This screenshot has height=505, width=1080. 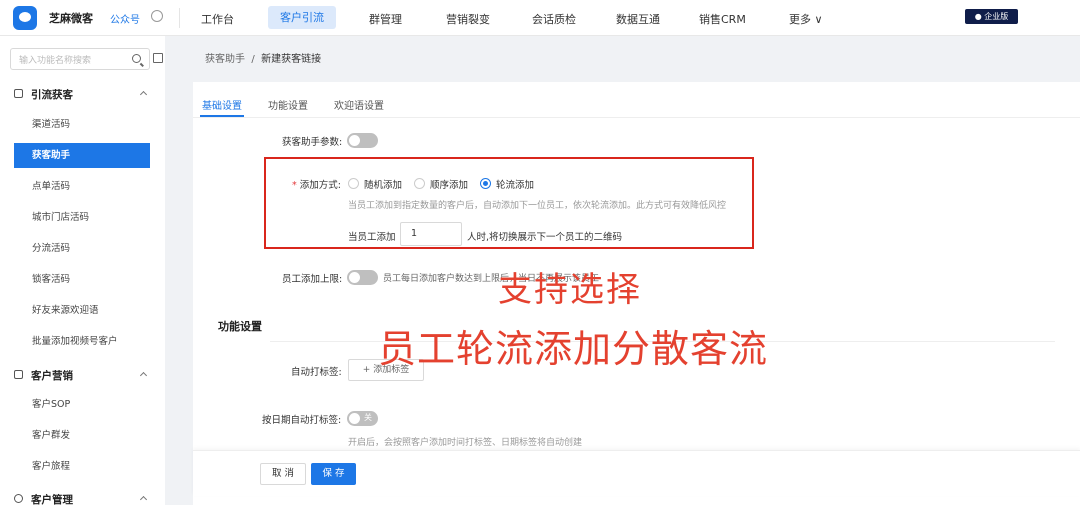 What do you see at coordinates (362, 277) in the screenshot?
I see `limit-toggle` at bounding box center [362, 277].